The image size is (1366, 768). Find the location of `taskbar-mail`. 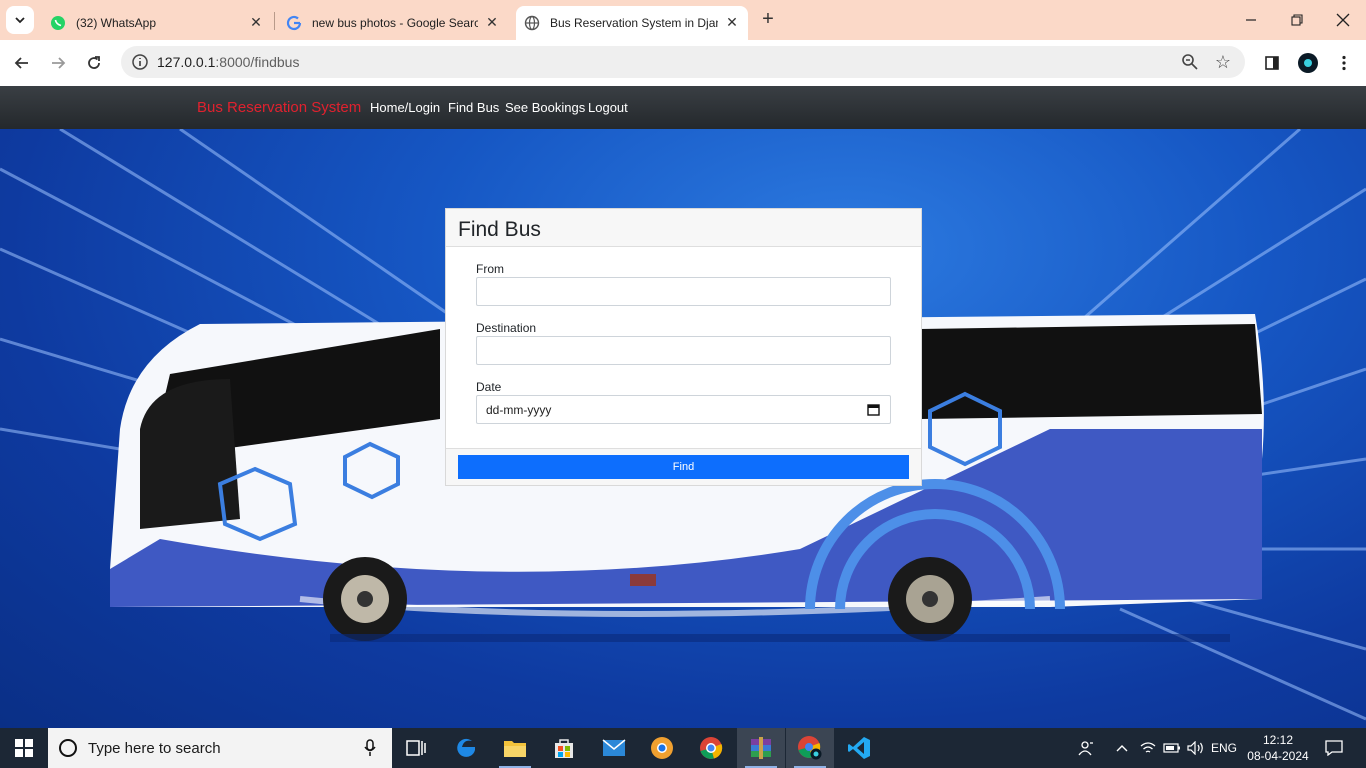

taskbar-mail is located at coordinates (614, 748).